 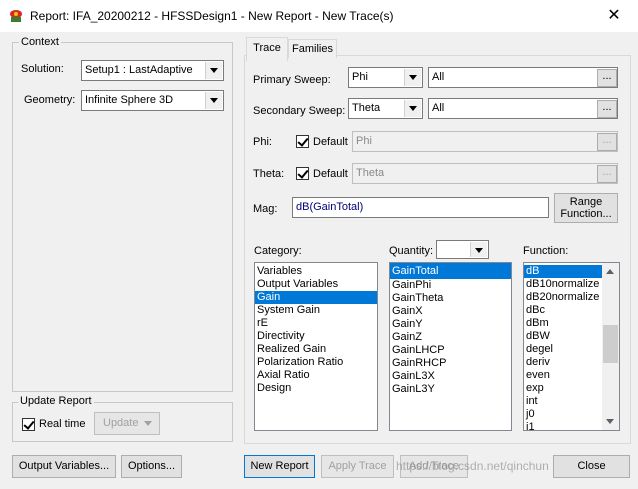 What do you see at coordinates (316, 349) in the screenshot?
I see `category-list-item: Realized Gain` at bounding box center [316, 349].